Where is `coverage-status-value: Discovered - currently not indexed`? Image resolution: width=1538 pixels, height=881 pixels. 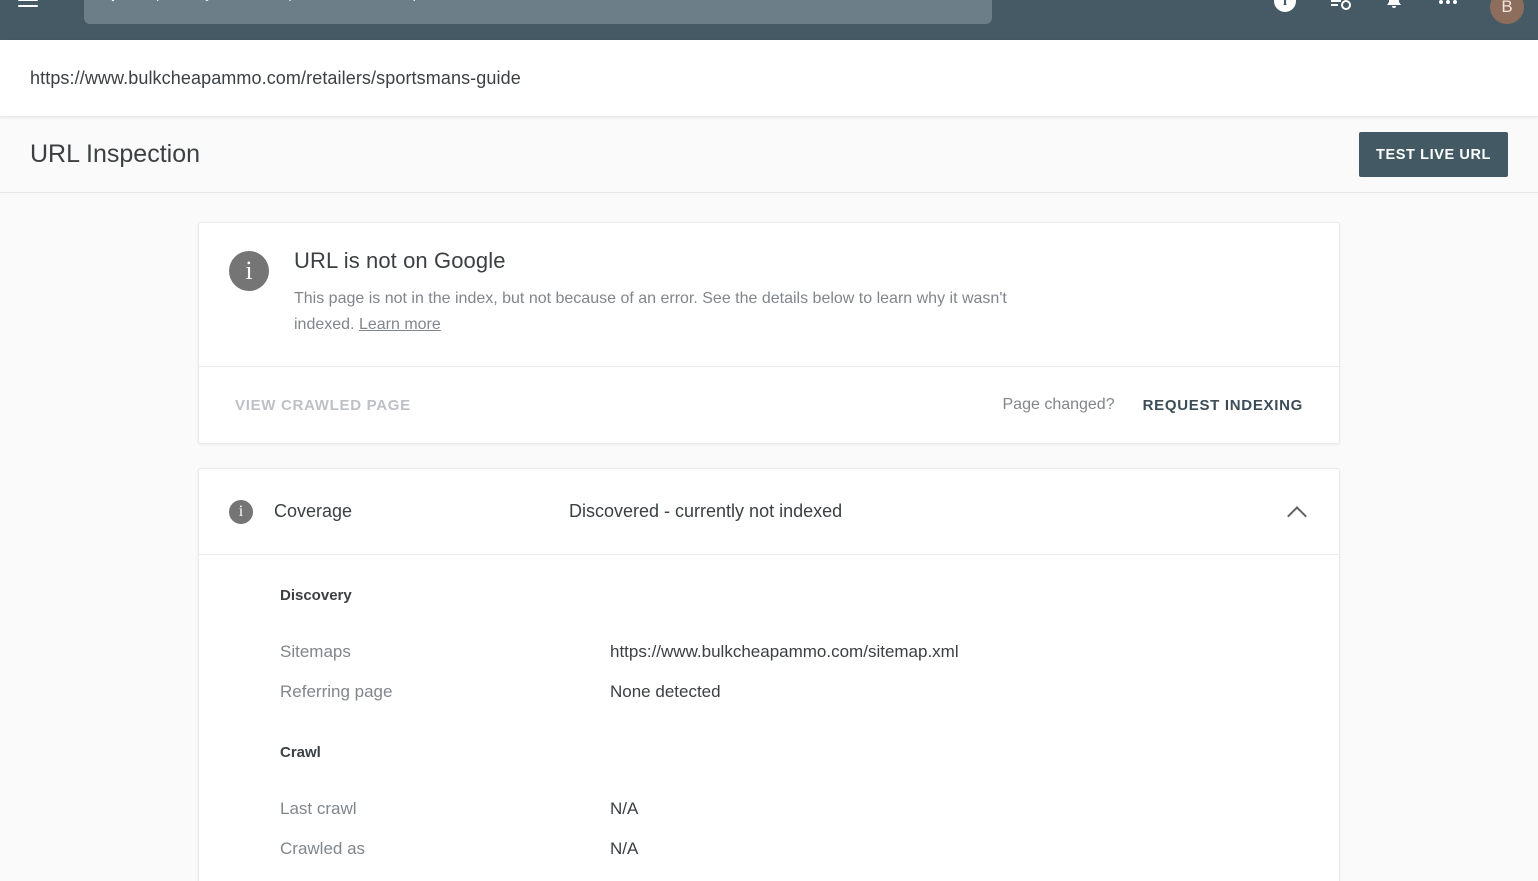 coverage-status-value: Discovered - currently not indexed is located at coordinates (706, 511).